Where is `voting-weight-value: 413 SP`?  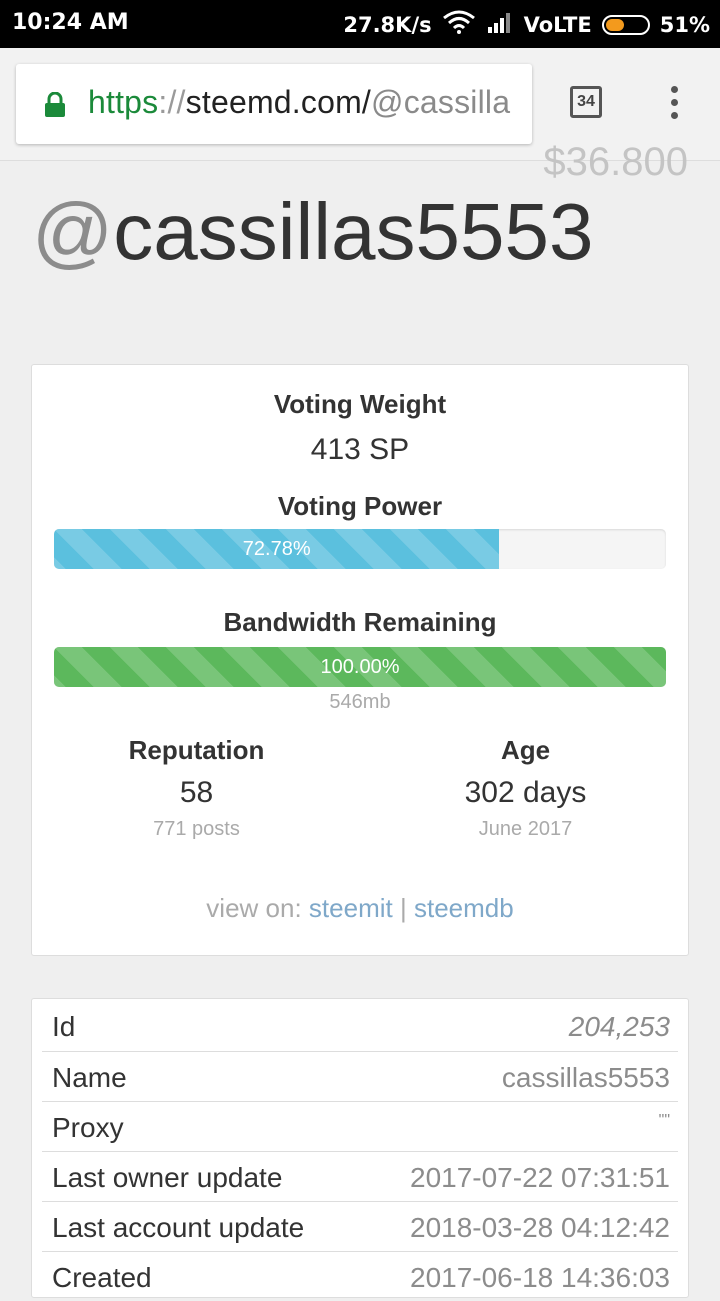
voting-weight-value: 413 SP is located at coordinates (360, 449).